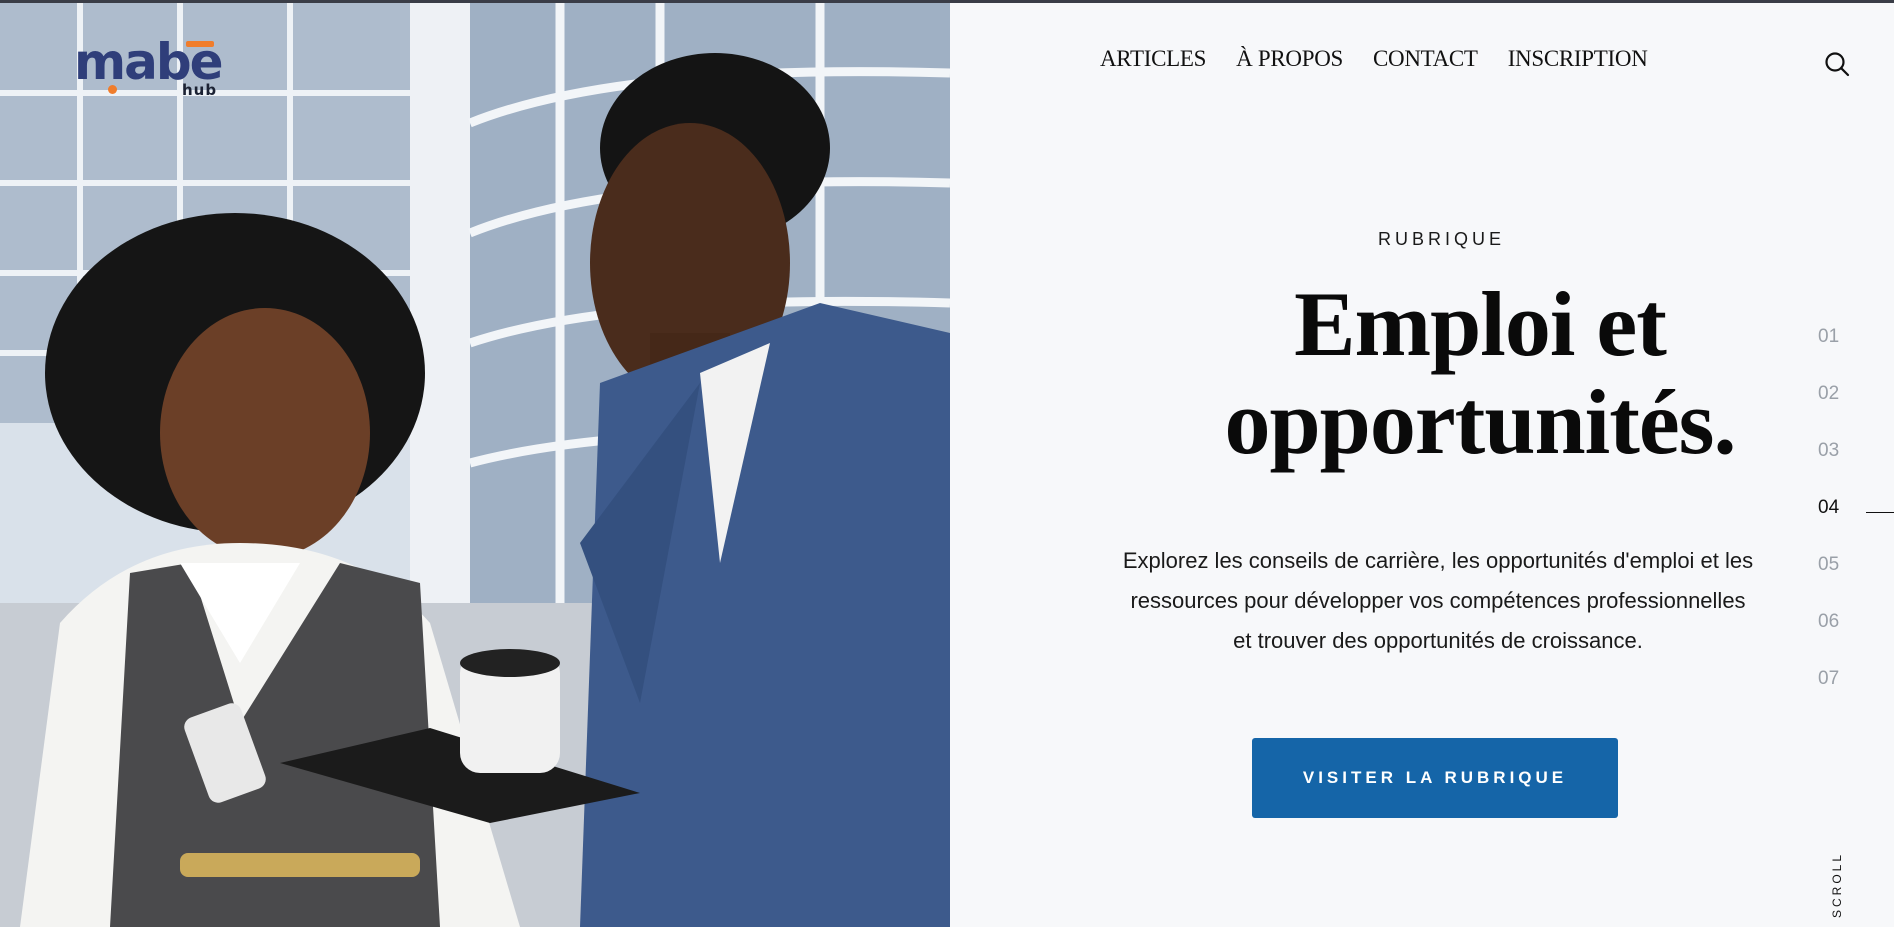 This screenshot has width=1894, height=927. I want to click on section-eyebrow: RUBRIQUE, so click(1442, 239).